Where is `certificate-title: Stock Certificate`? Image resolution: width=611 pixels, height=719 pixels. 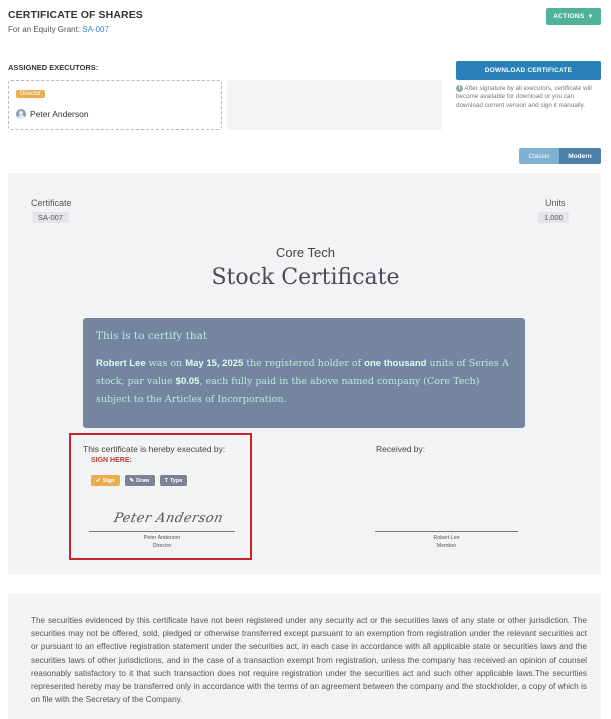 certificate-title: Stock Certificate is located at coordinates (305, 277).